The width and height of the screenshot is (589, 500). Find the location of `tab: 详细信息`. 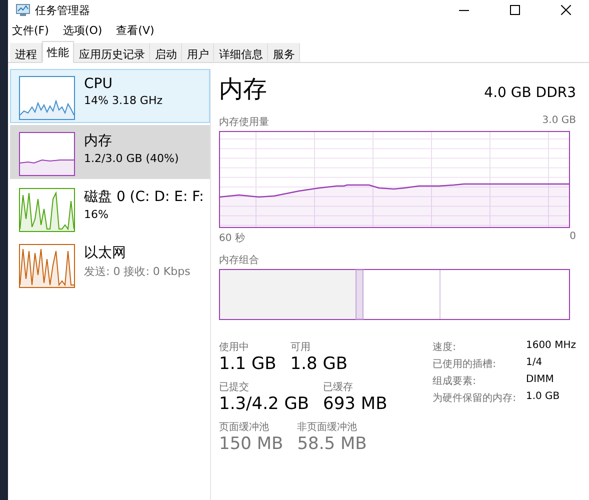

tab: 详细信息 is located at coordinates (241, 52).